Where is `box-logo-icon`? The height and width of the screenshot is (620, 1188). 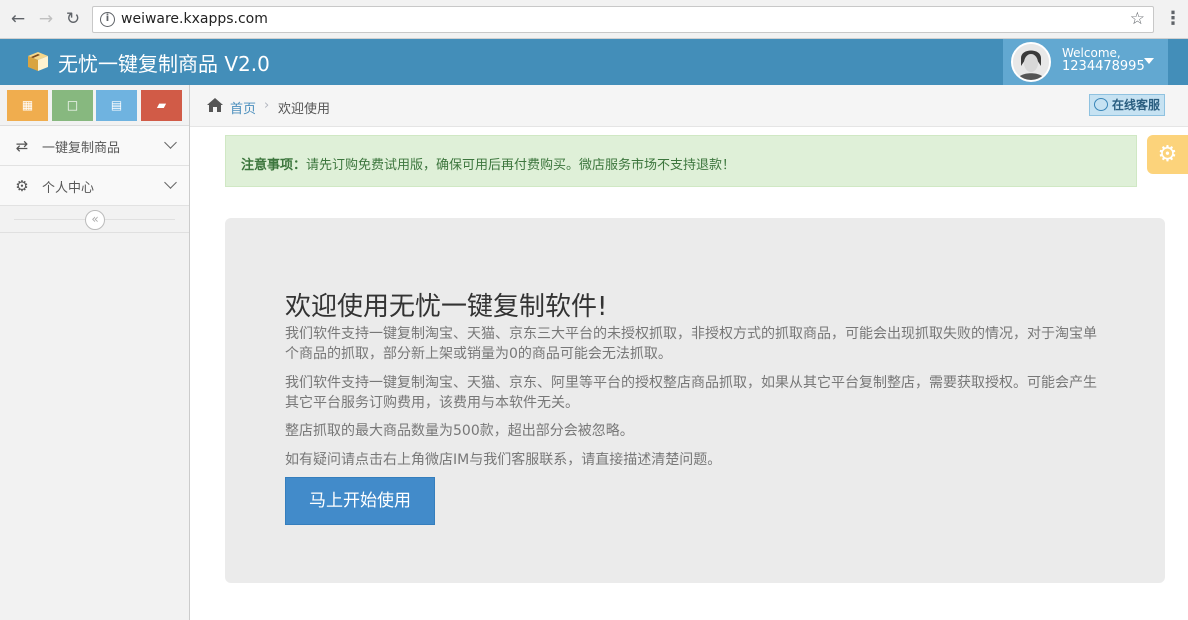
box-logo-icon is located at coordinates (38, 61).